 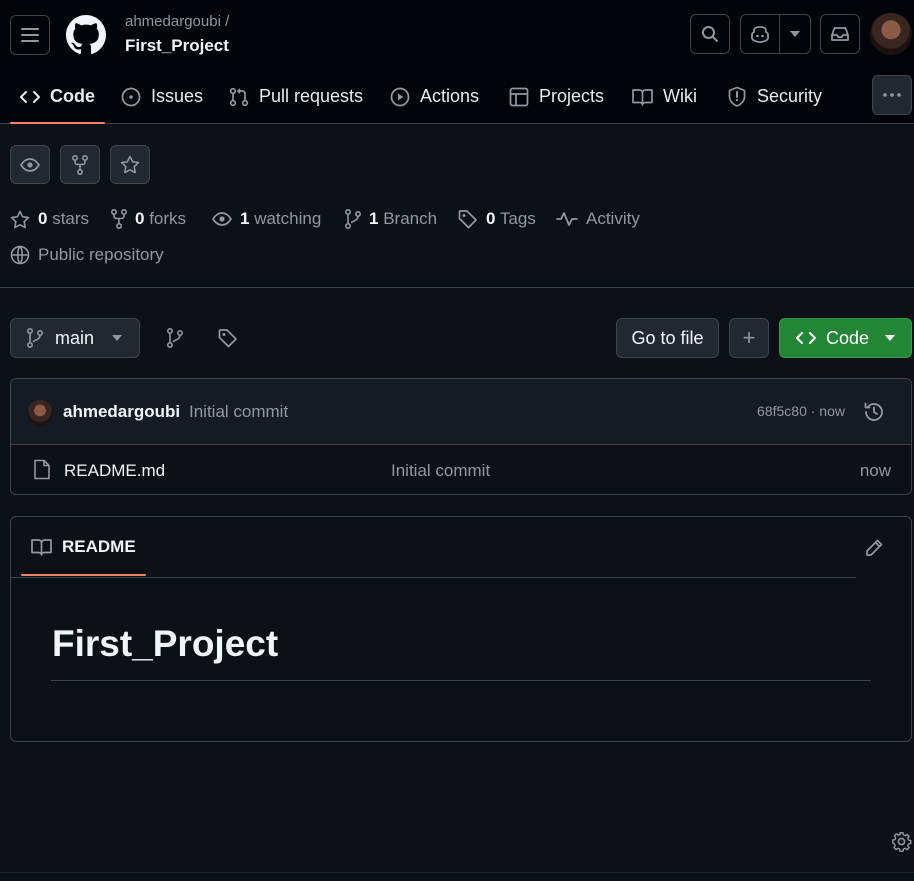 What do you see at coordinates (457, 872) in the screenshot?
I see `footer-divider` at bounding box center [457, 872].